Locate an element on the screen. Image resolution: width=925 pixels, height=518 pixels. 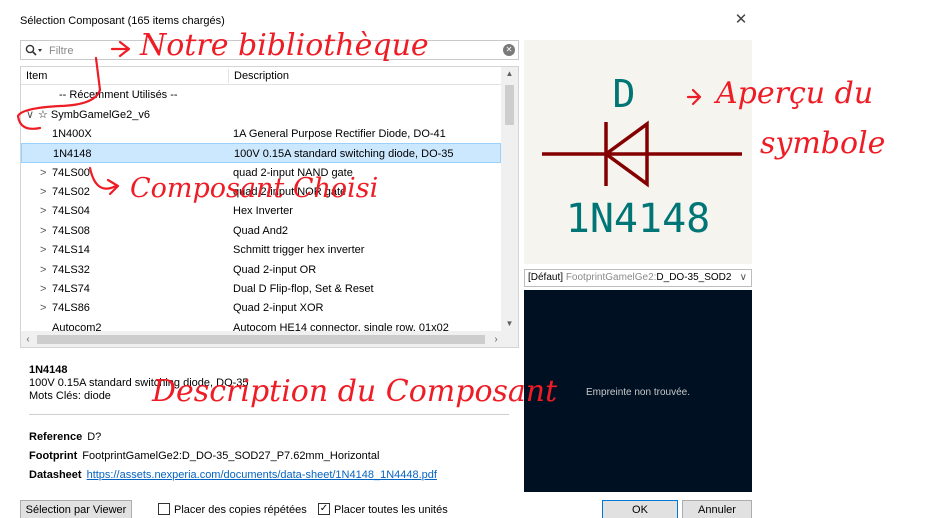
horizontal-scroll-thumb is located at coordinates (261, 339).